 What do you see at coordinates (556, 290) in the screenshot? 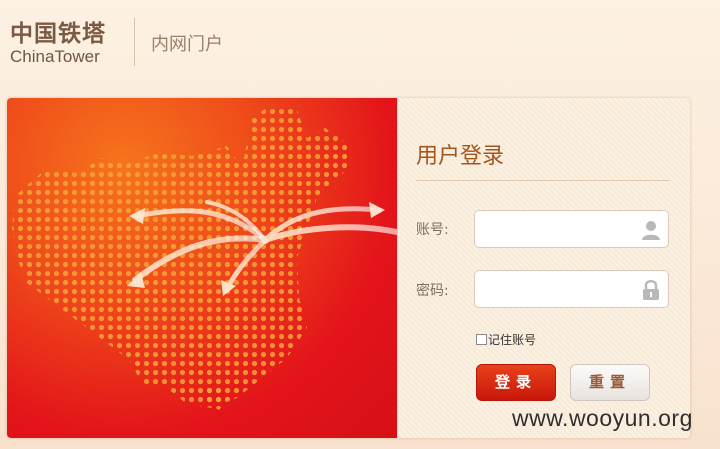
I see `password-input` at bounding box center [556, 290].